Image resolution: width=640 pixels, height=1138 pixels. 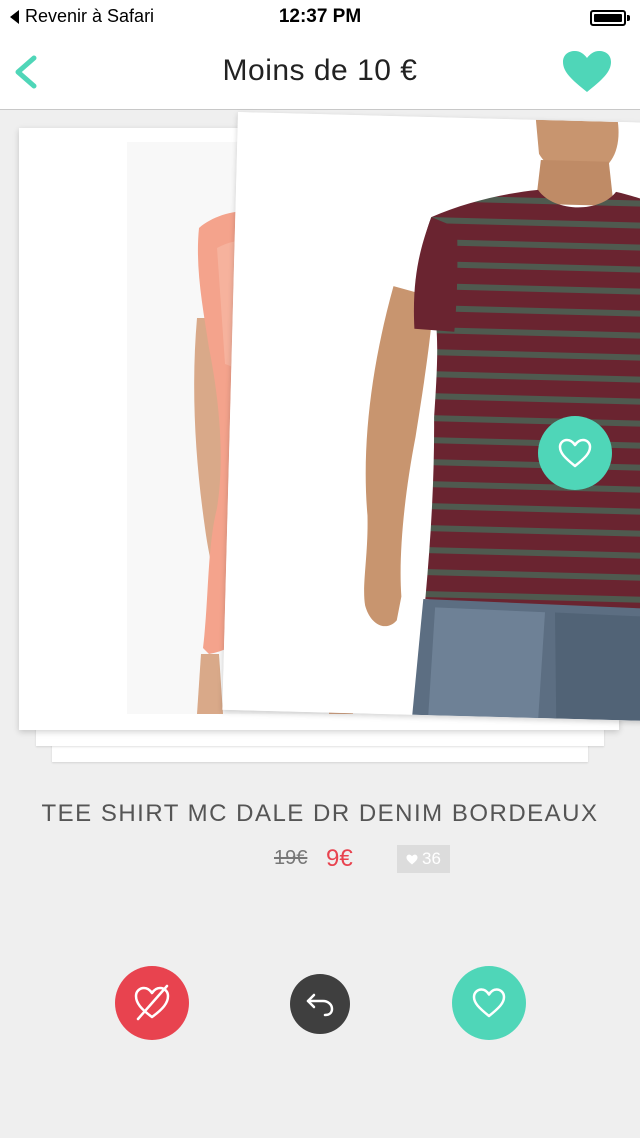 I want to click on dislike-button, so click(x=152, y=1003).